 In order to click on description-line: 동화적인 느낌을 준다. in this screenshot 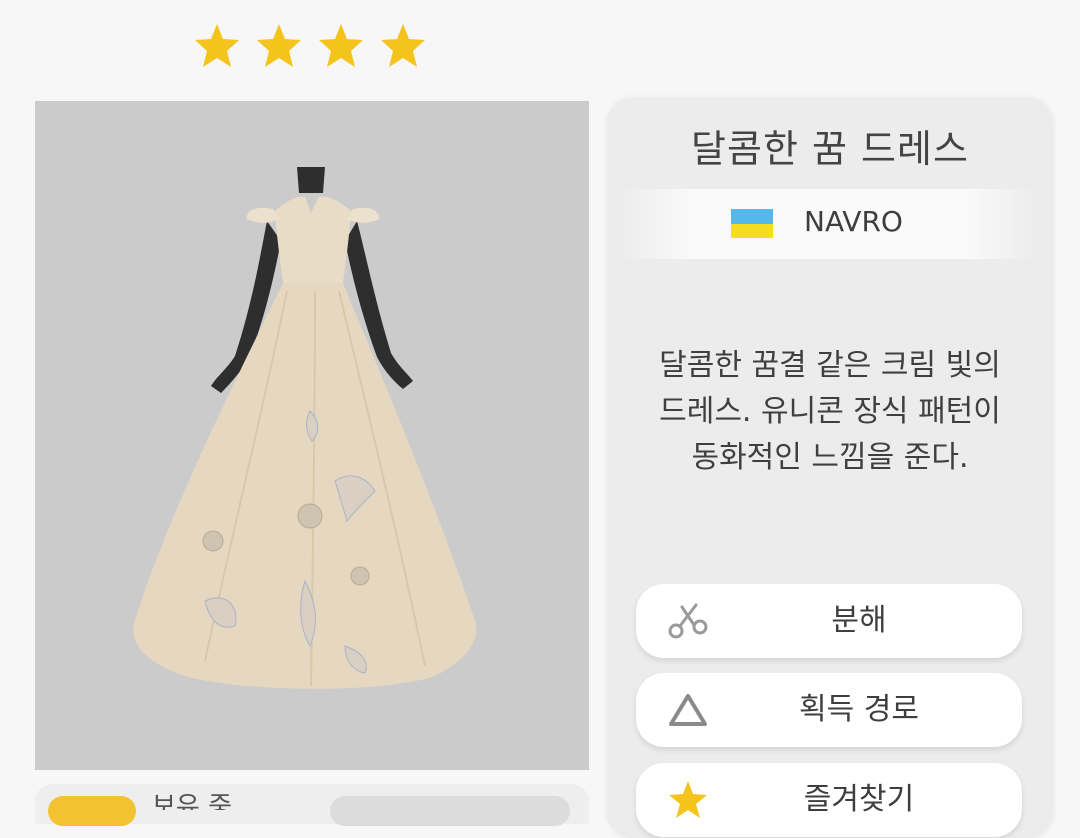, I will do `click(830, 457)`.